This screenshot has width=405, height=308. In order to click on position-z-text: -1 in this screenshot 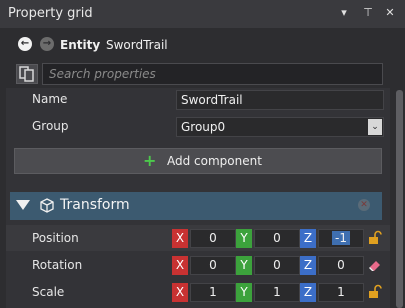, I will do `click(341, 238)`.